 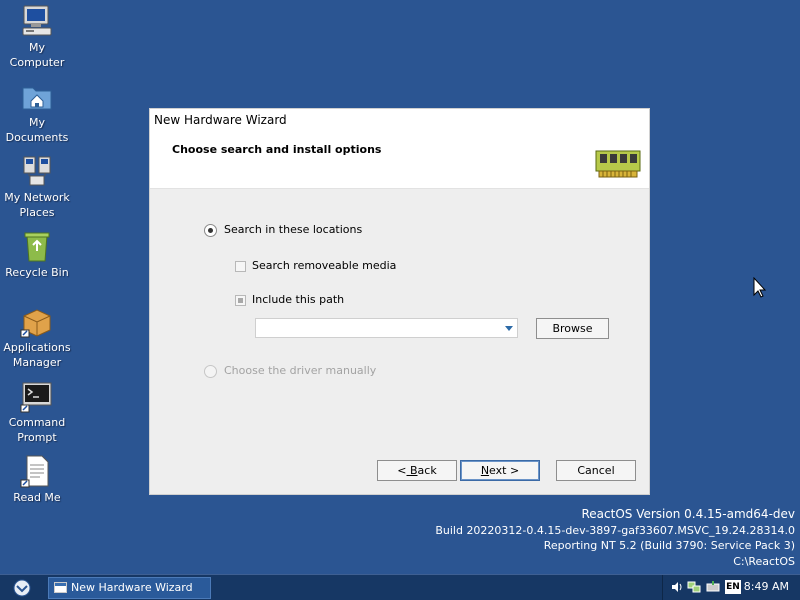 I want to click on version-line-4: C:\ReactOS, so click(x=764, y=561).